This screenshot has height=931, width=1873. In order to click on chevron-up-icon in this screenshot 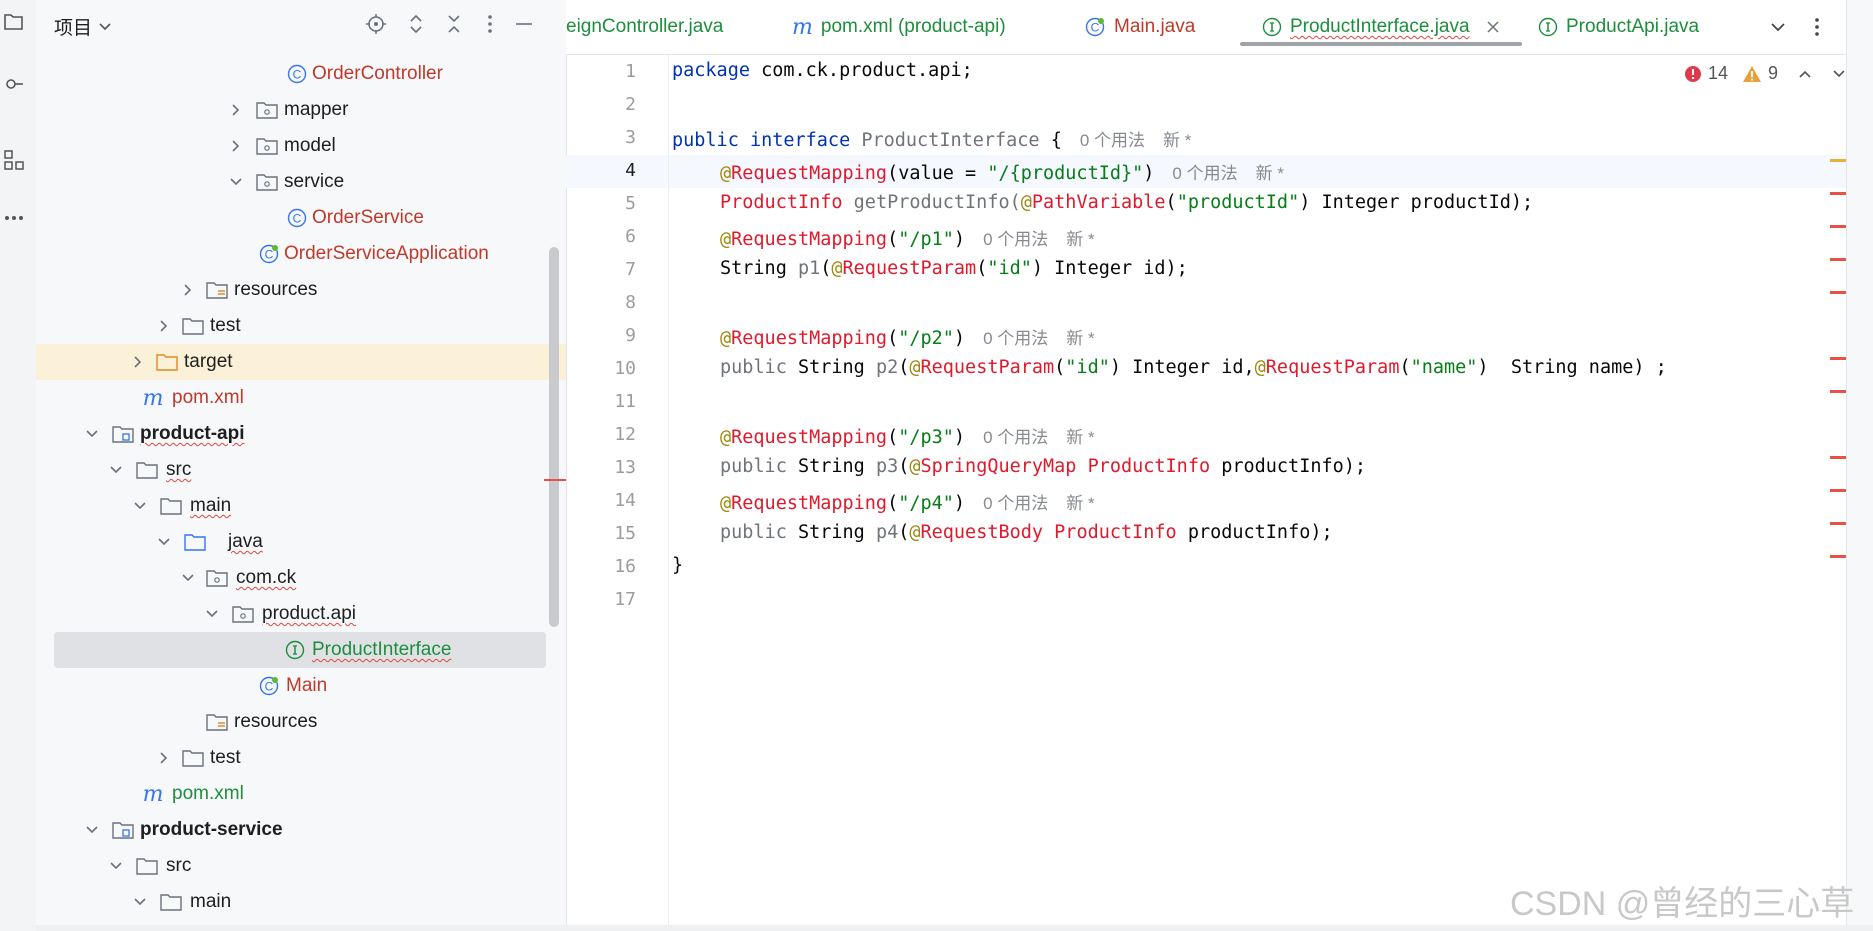, I will do `click(1805, 74)`.